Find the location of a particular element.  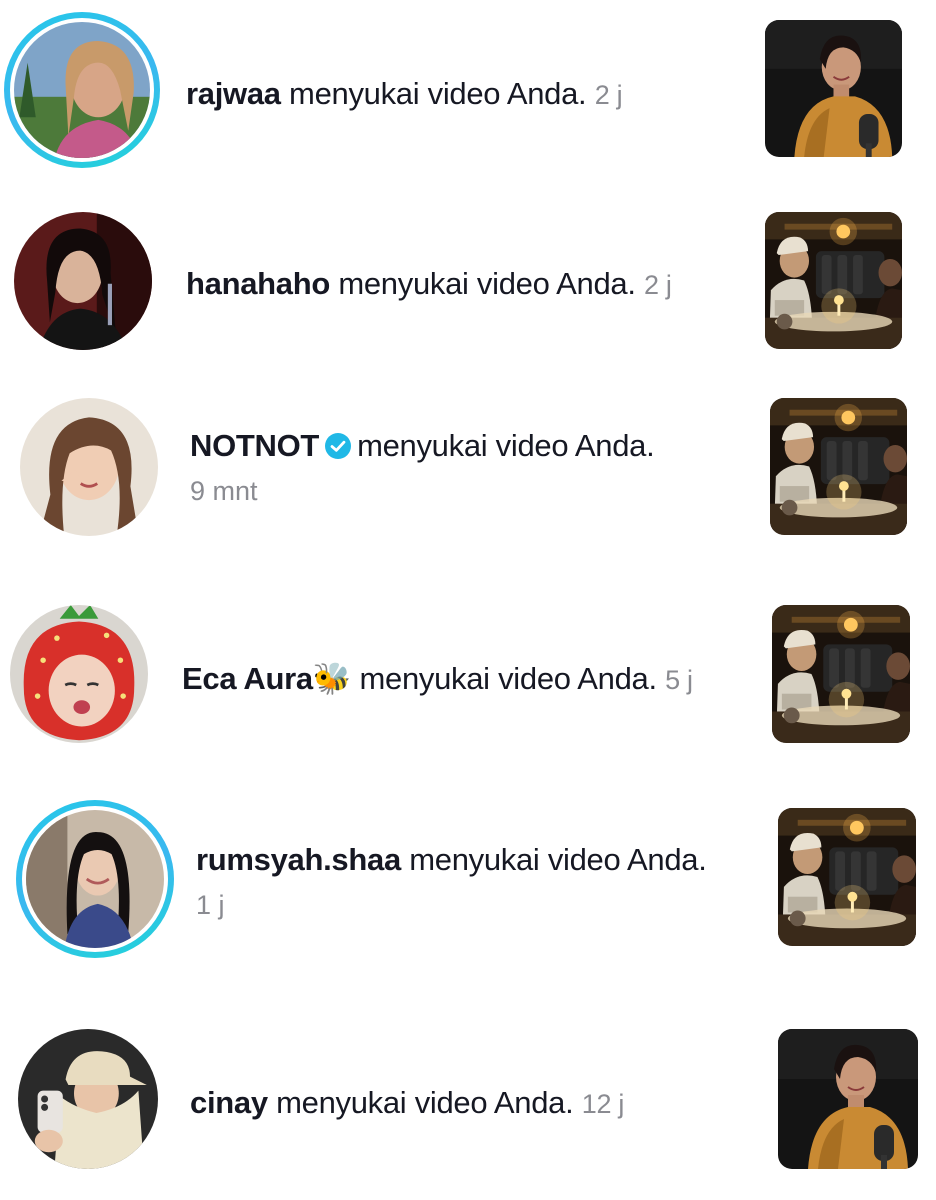

notification-text: hanahaho menyukai video Anda. 2 j is located at coordinates (429, 284).